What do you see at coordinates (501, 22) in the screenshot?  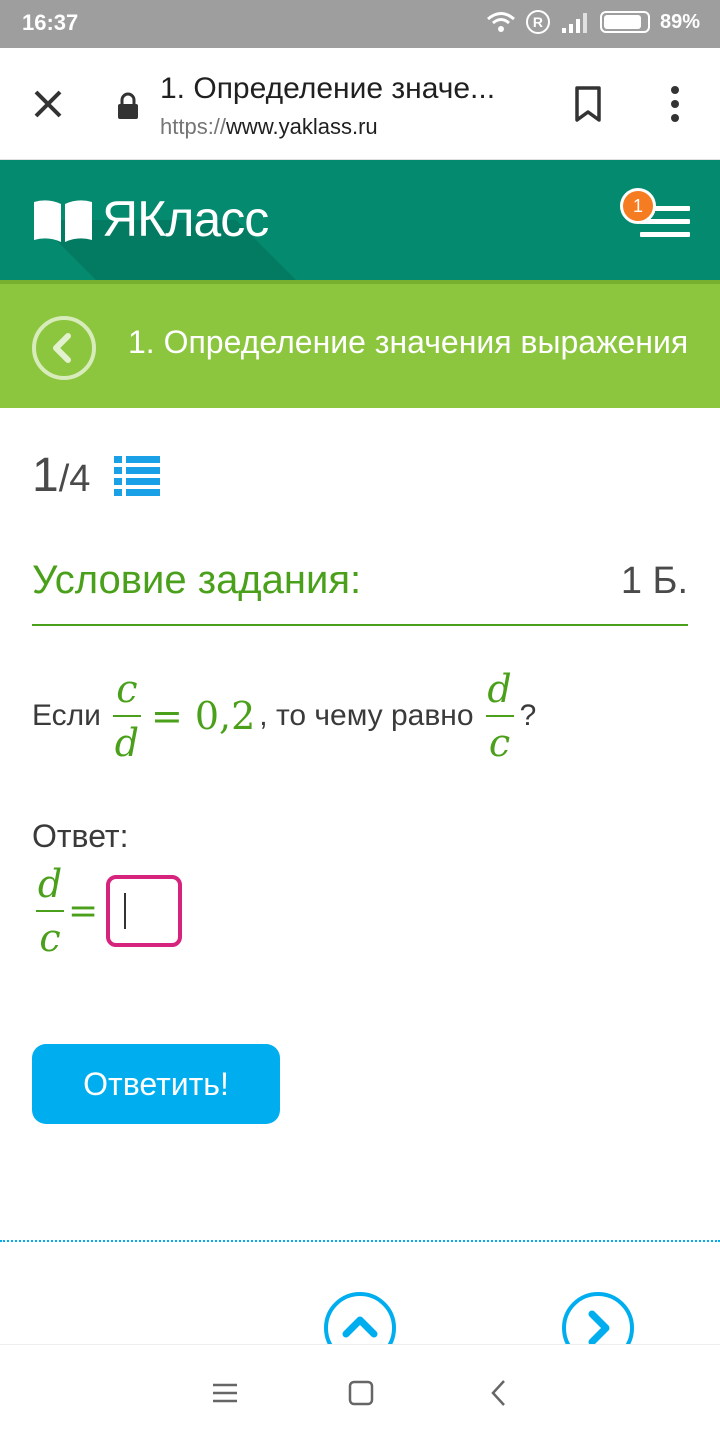 I see `wifi-icon` at bounding box center [501, 22].